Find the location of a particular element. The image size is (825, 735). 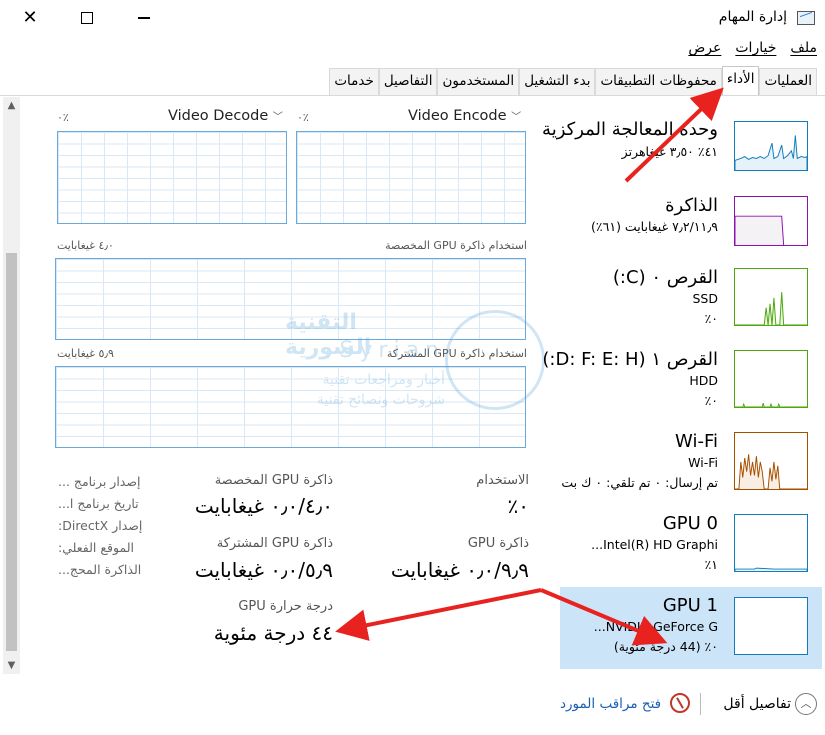

side-item-name: القرص ١ (D: F: E: H:) is located at coordinates (630, 359).